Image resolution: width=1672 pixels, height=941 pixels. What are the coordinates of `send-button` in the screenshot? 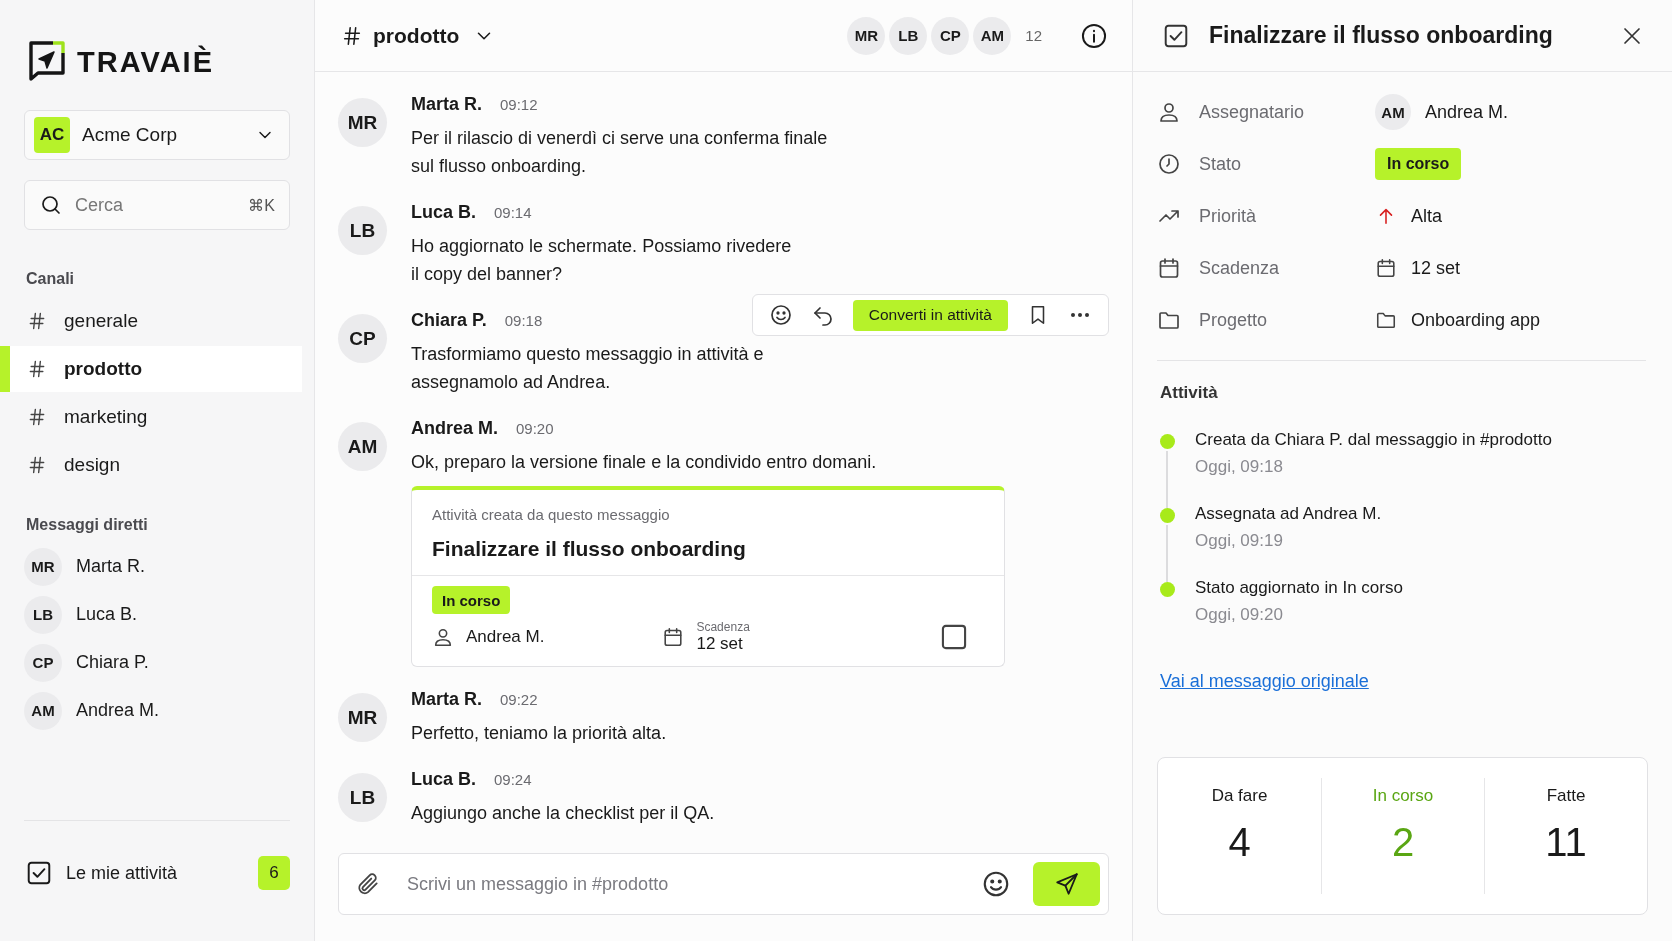 It's located at (1066, 884).